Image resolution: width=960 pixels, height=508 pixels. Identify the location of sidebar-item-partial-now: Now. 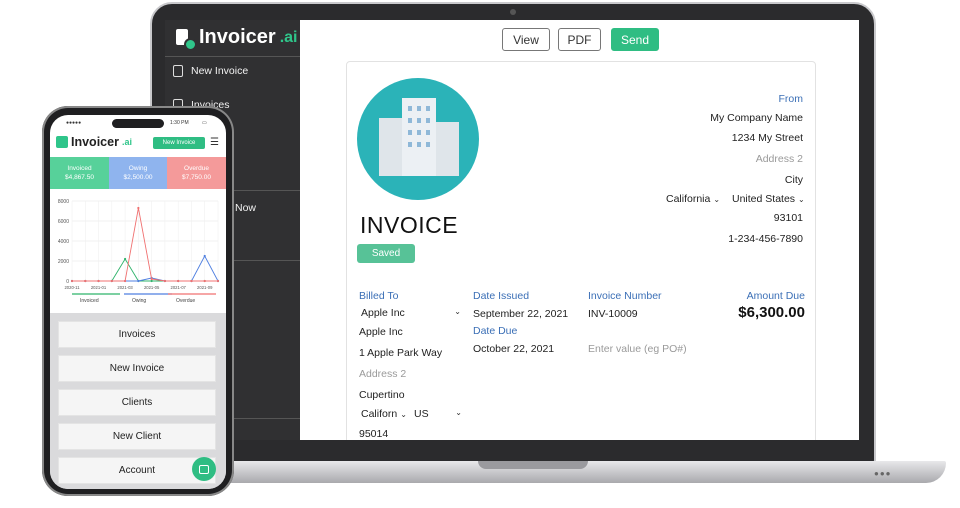
(245, 208).